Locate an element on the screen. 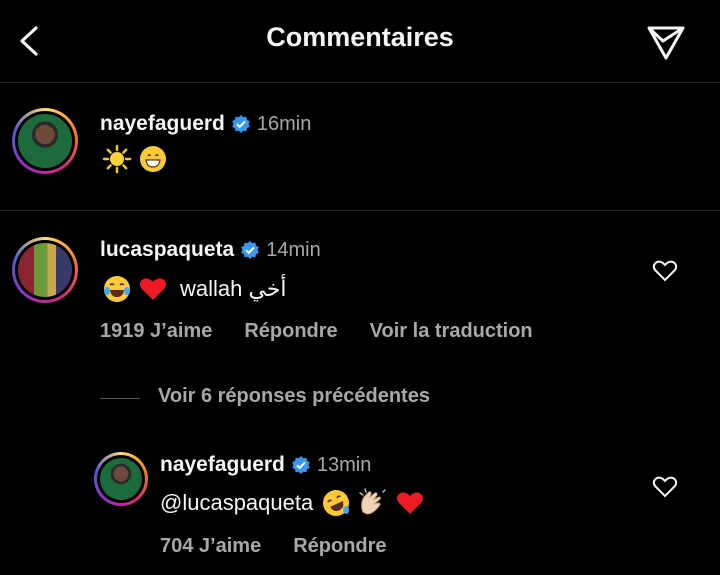  comment-body: wallah أخي is located at coordinates (233, 288).